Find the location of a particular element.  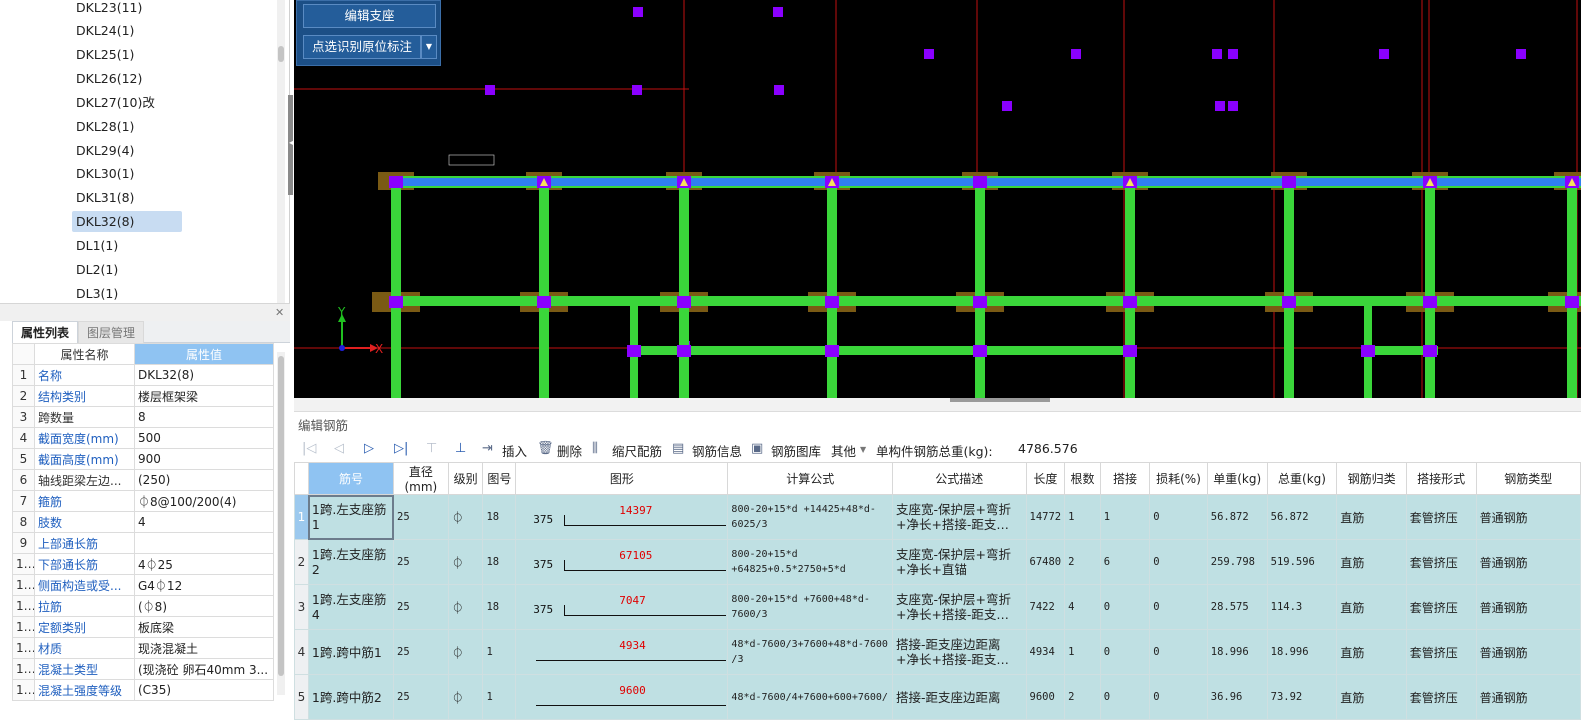

rebar-cell-count: 4 is located at coordinates (1082, 607).